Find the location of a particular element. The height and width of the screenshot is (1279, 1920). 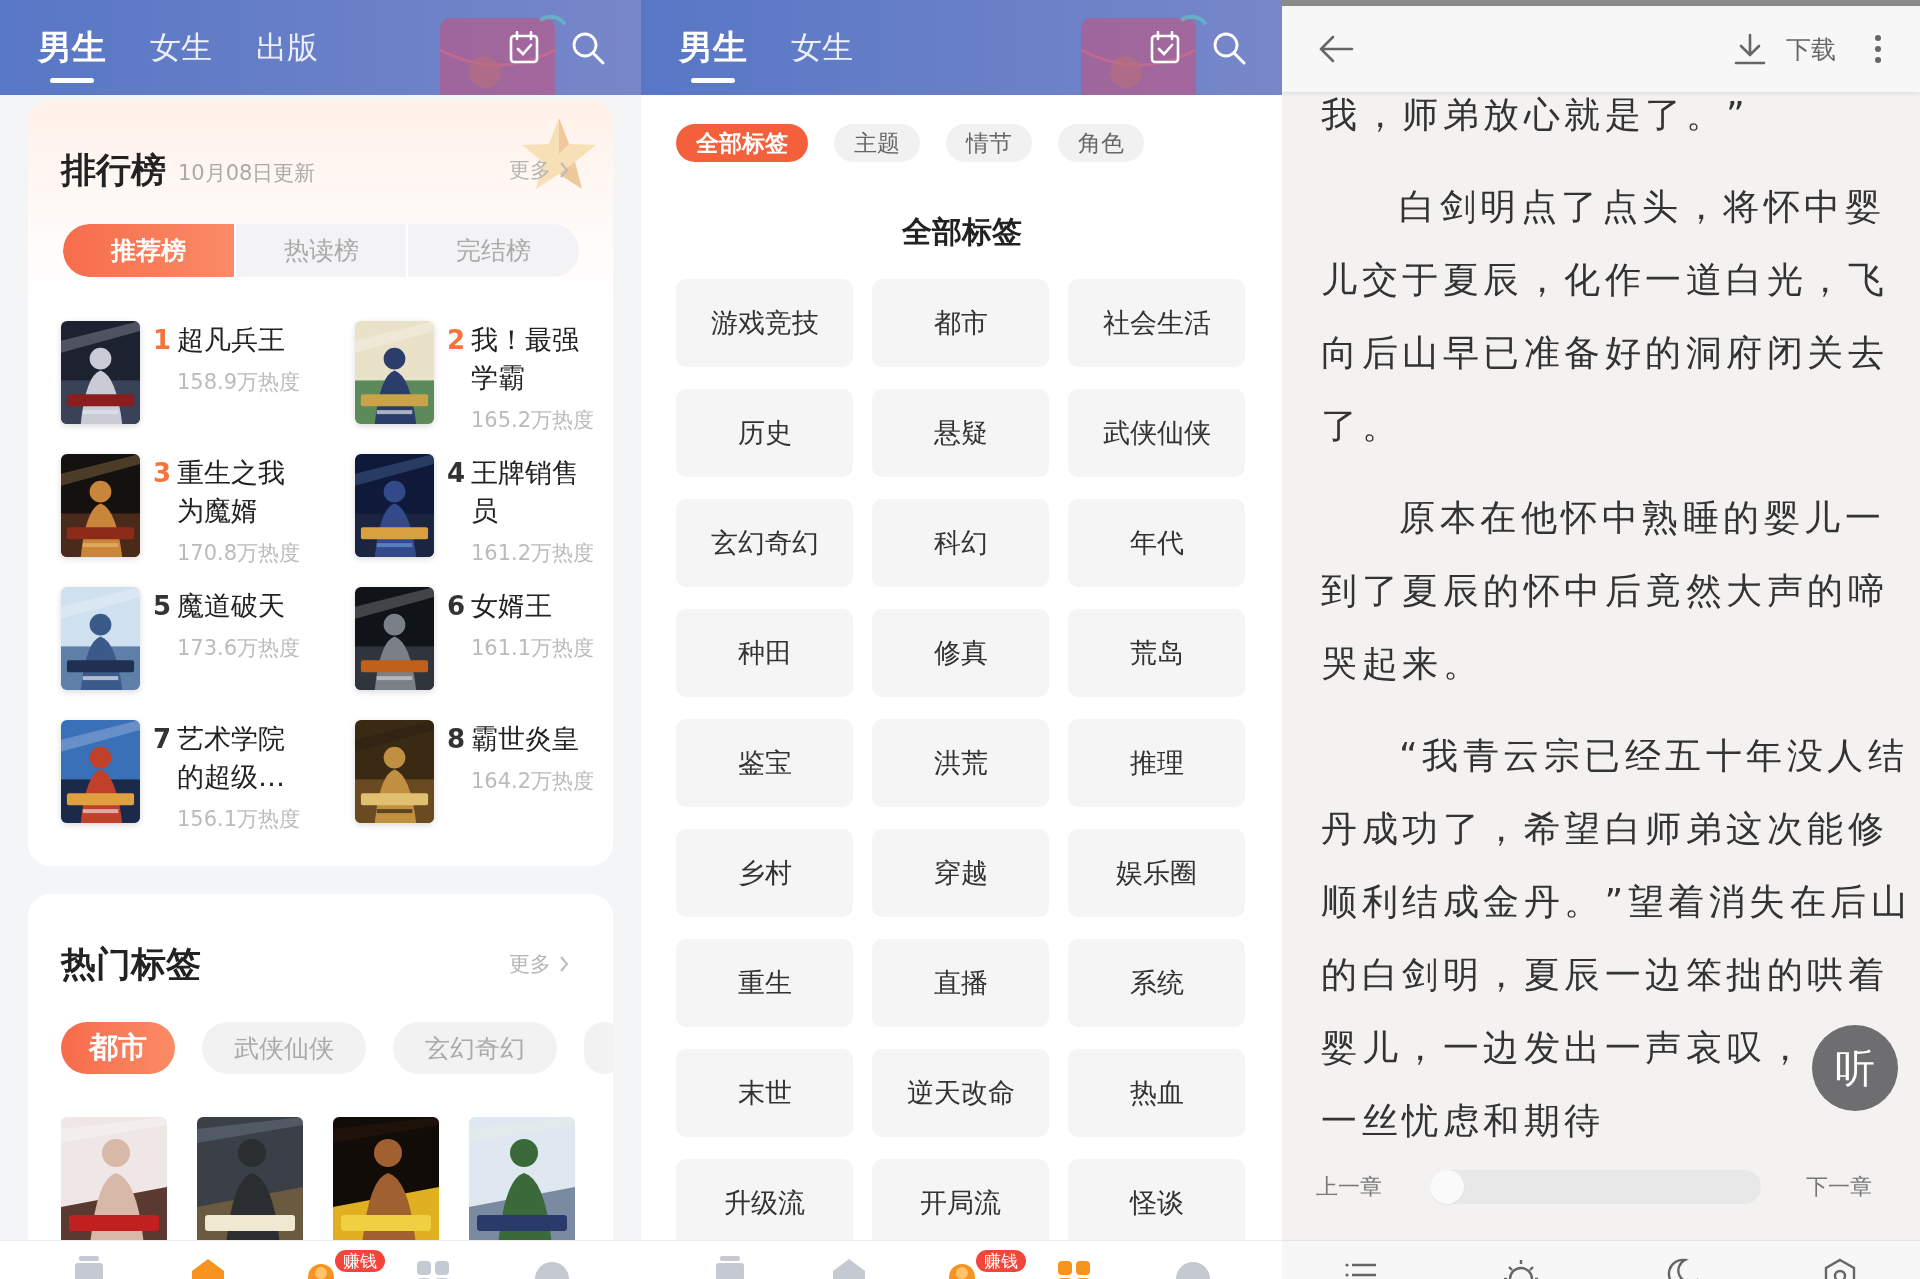

rank-number: 8 is located at coordinates (456, 739).